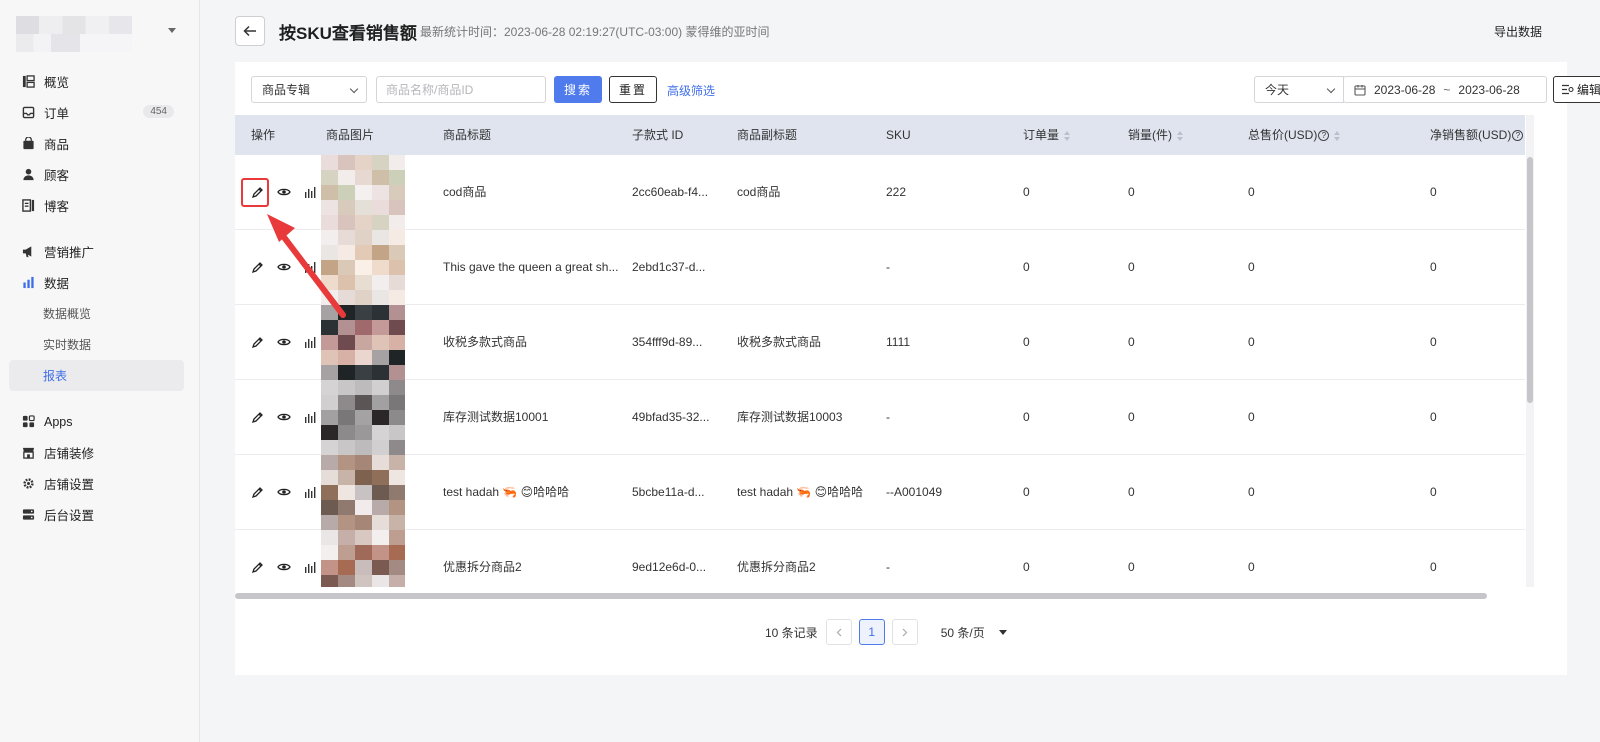 This screenshot has height=742, width=1600. I want to click on reset-button: 重置, so click(633, 89).